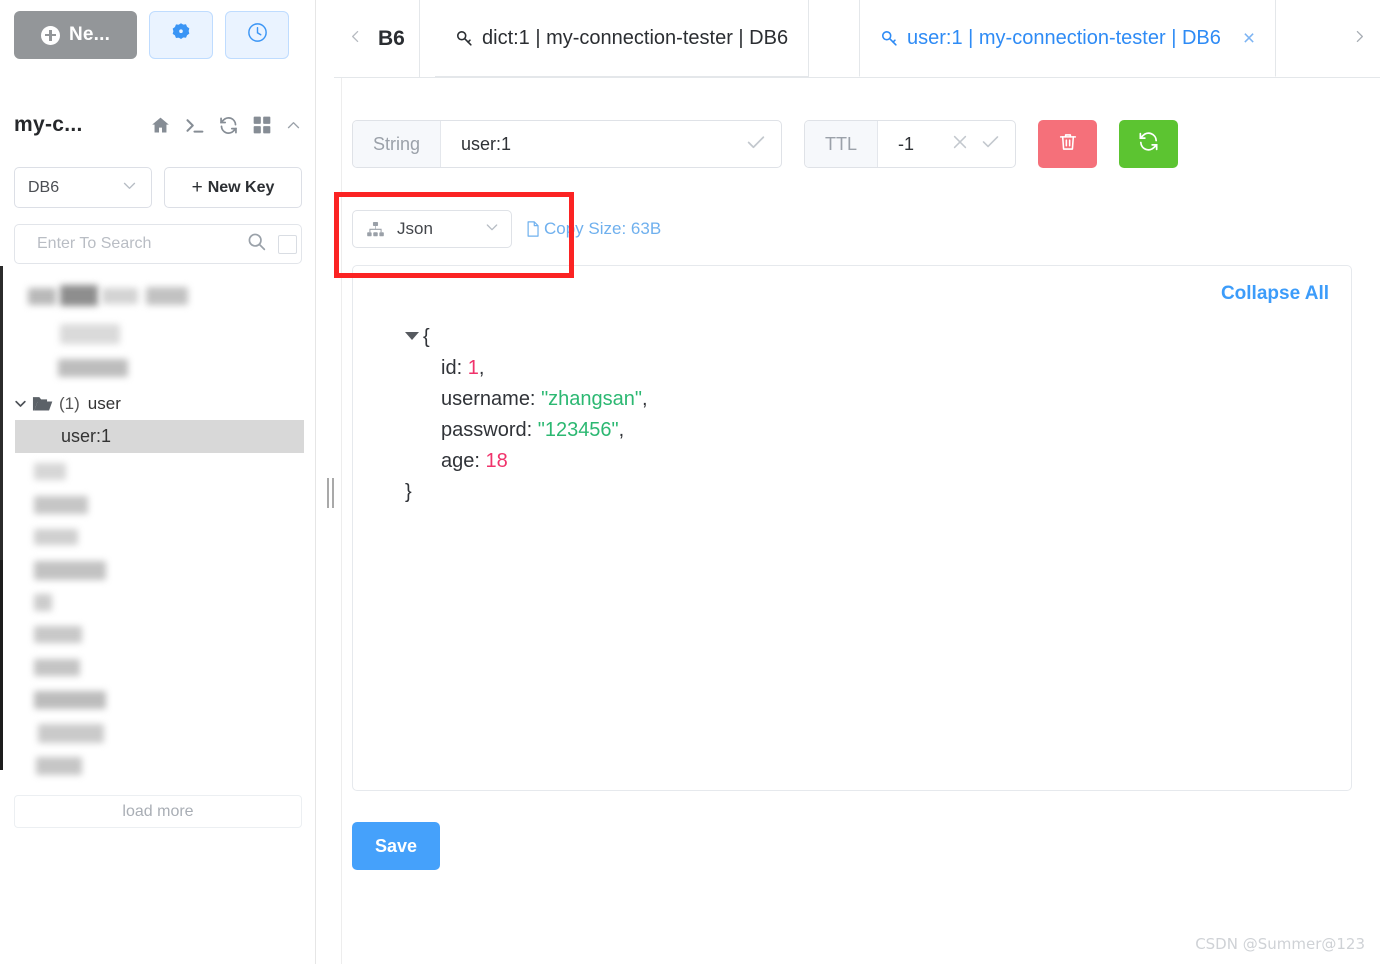 This screenshot has width=1380, height=964. I want to click on tab-overflow-stub: B6, so click(395, 38).